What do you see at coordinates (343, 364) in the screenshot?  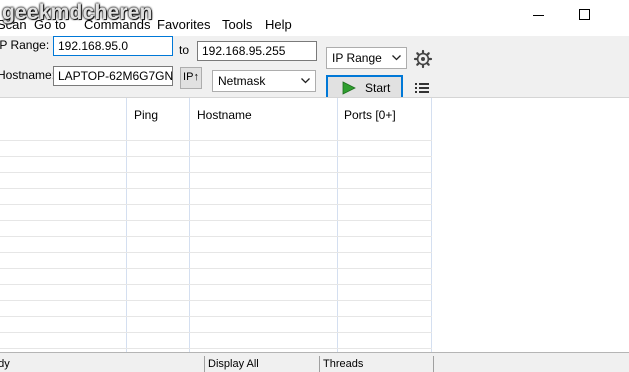 I see `threads-status: Threads` at bounding box center [343, 364].